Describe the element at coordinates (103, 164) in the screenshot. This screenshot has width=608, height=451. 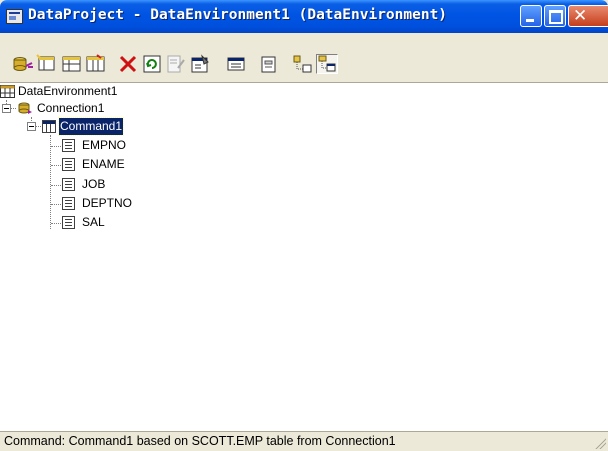
I see `tree-node-label: ENAME` at that location.